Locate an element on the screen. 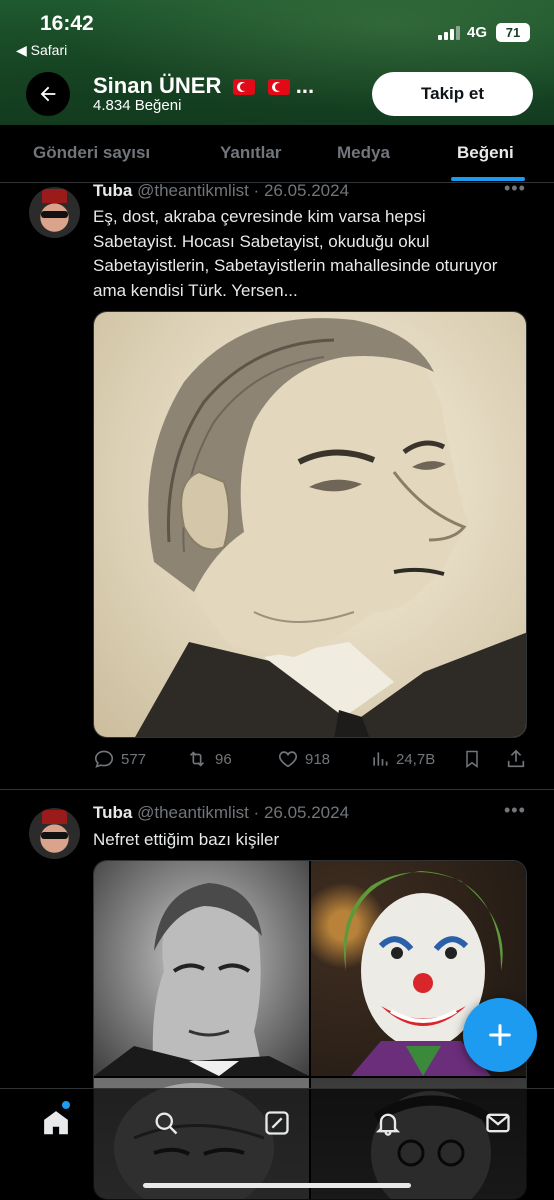  tab-media: Medya is located at coordinates (363, 153).